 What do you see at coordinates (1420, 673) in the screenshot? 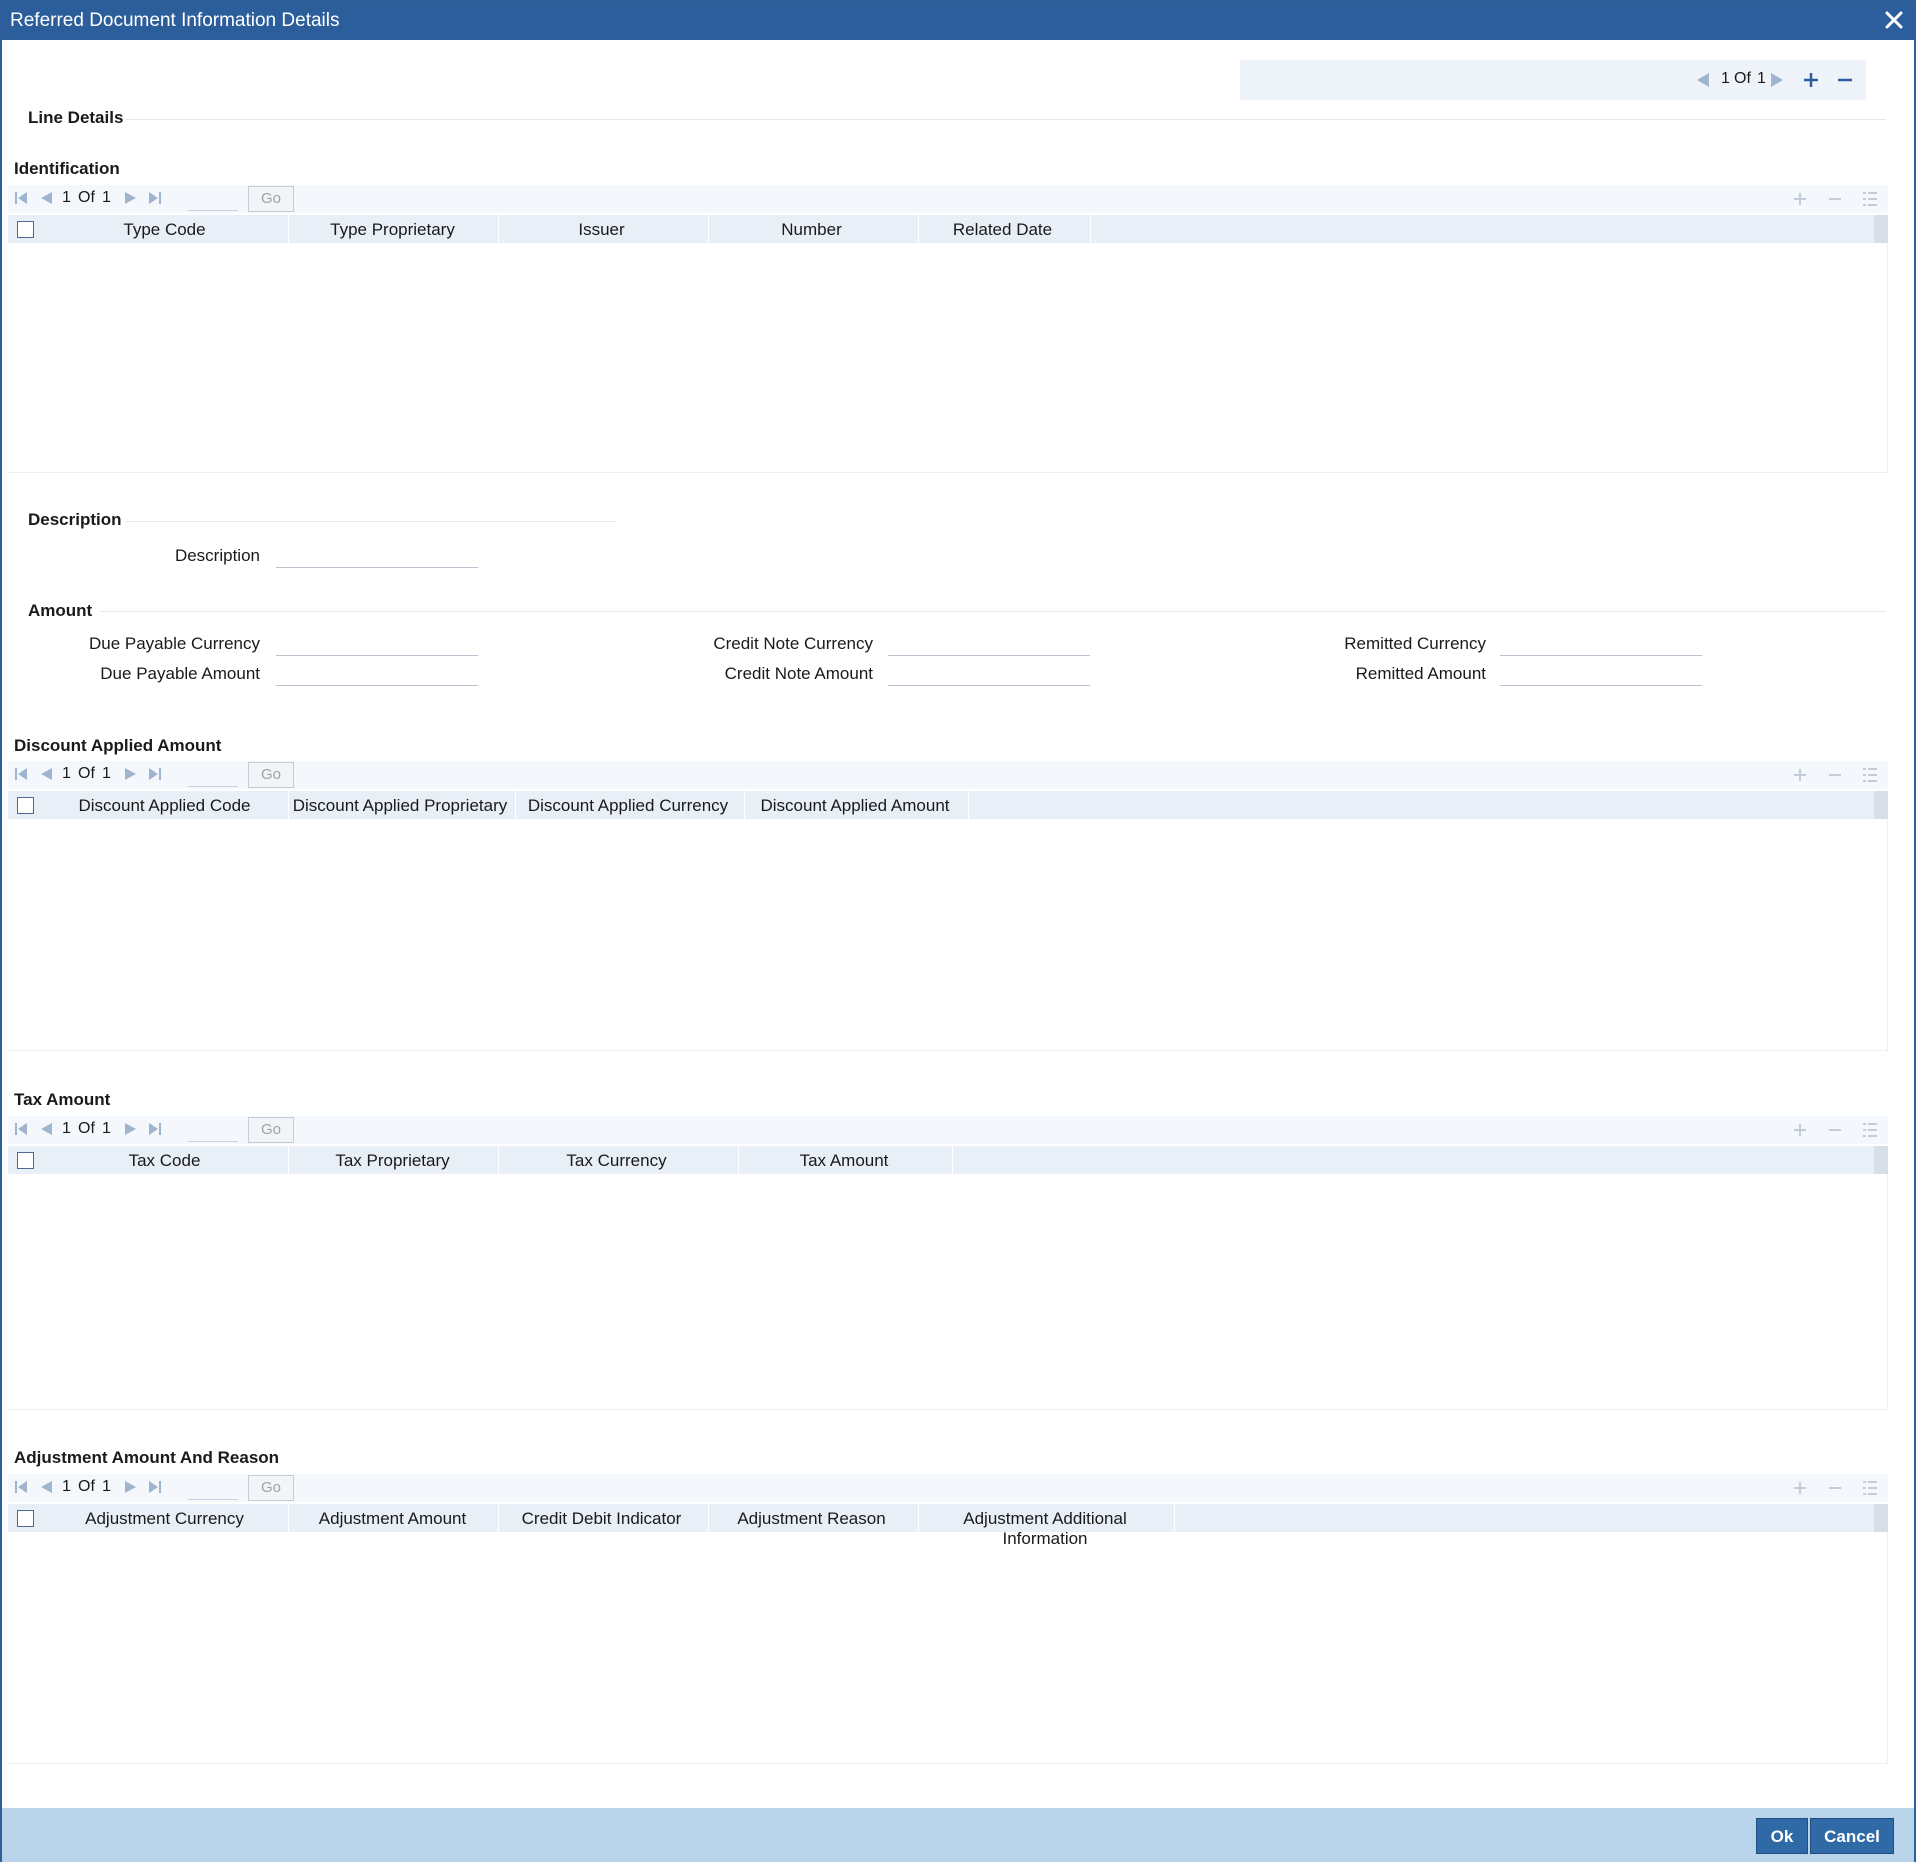
I see `remitted-amount-label: Remitted Amount` at bounding box center [1420, 673].